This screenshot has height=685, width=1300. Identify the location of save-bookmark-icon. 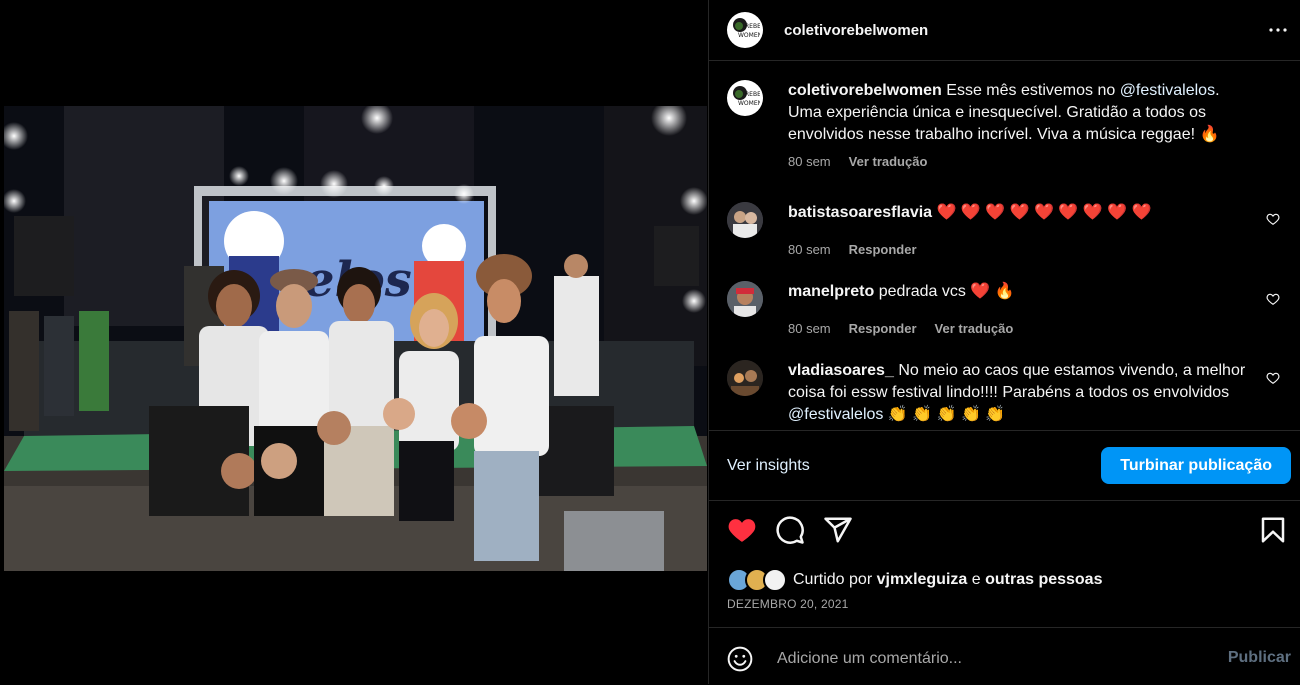
(1273, 530).